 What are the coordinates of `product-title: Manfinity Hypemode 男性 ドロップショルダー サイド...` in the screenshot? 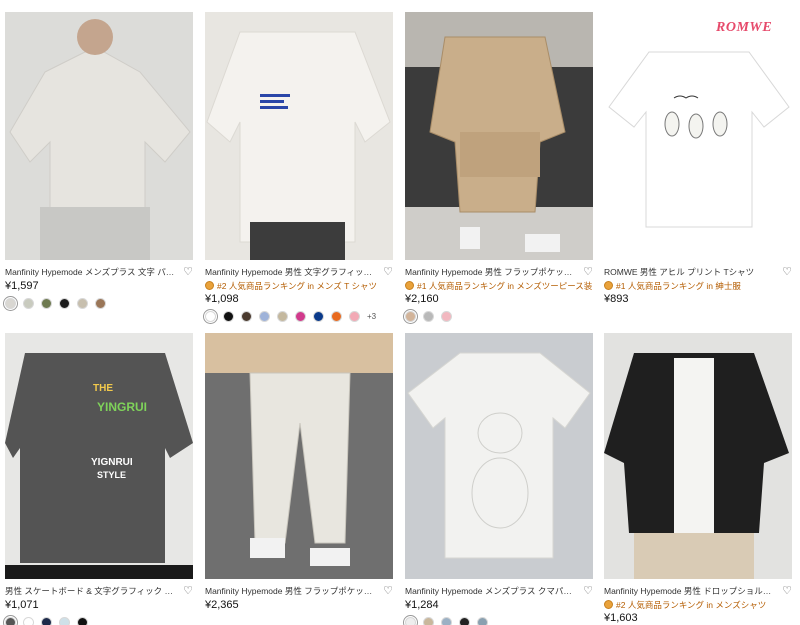 It's located at (690, 591).